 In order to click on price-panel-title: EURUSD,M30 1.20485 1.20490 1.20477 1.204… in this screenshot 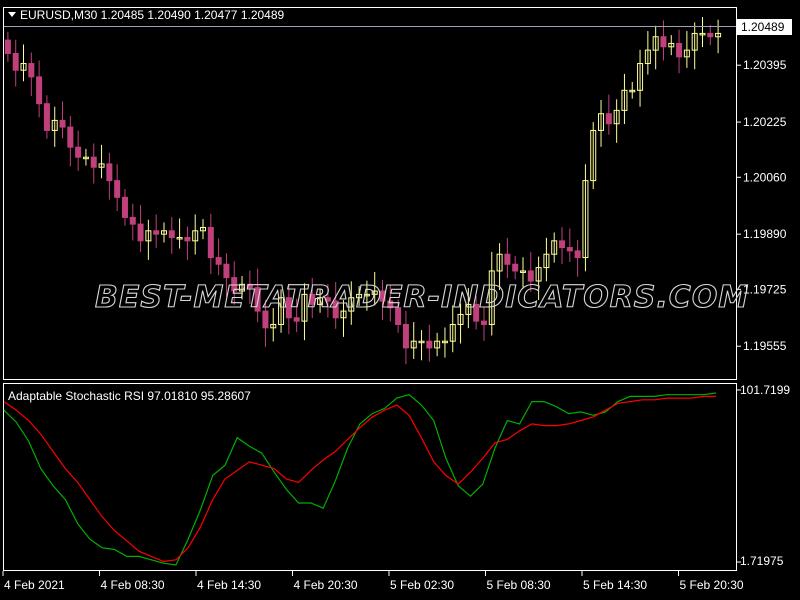, I will do `click(152, 15)`.